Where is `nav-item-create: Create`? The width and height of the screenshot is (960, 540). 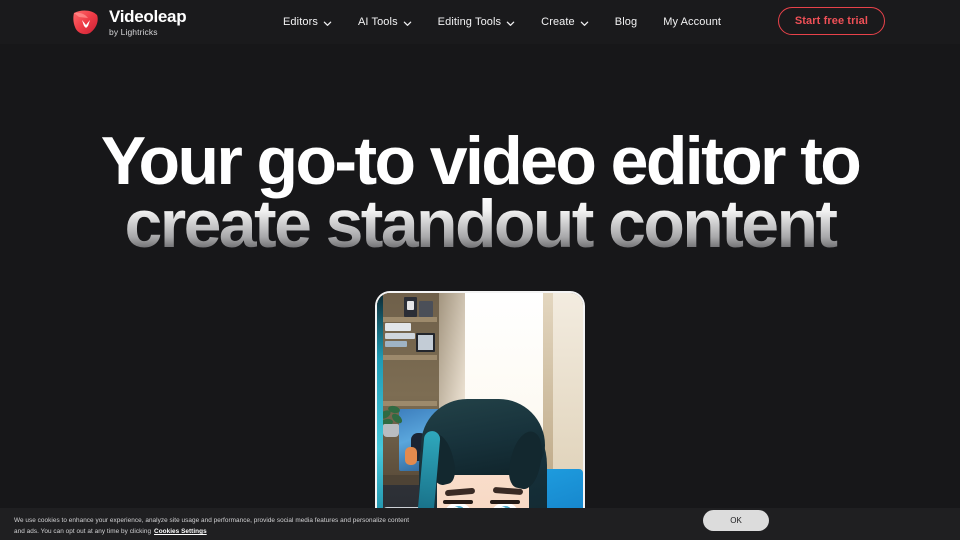 nav-item-create: Create is located at coordinates (565, 22).